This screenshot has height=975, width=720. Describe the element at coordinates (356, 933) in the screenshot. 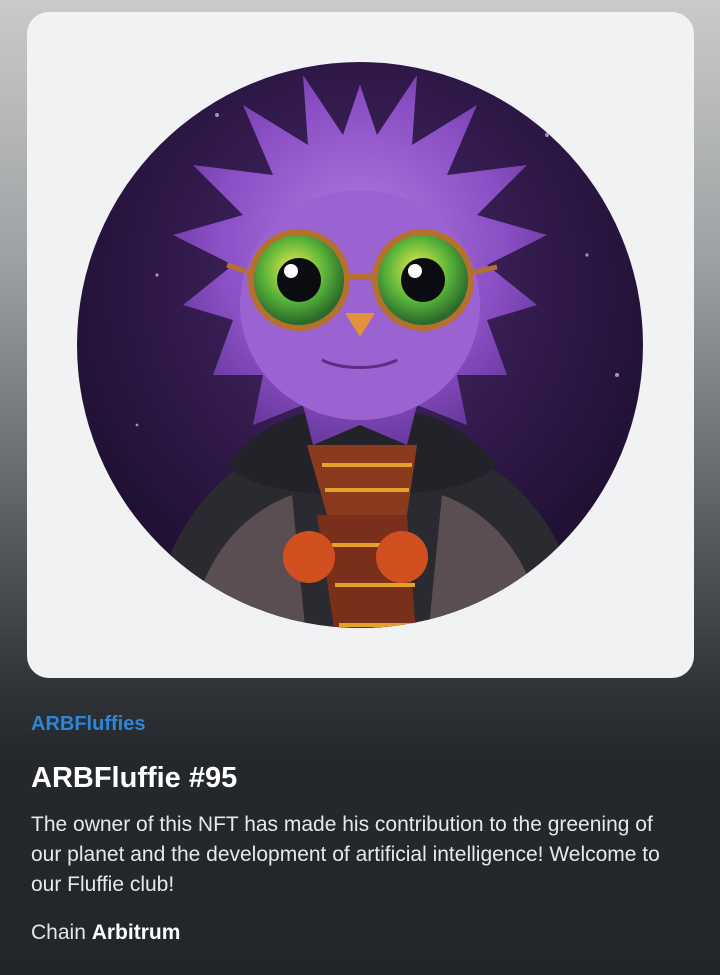

I see `chain-info: Chain Arbitrum` at that location.